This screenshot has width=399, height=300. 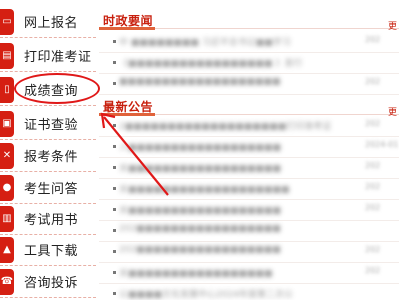 What do you see at coordinates (134, 154) in the screenshot?
I see `annotation-arrow-icon` at bounding box center [134, 154].